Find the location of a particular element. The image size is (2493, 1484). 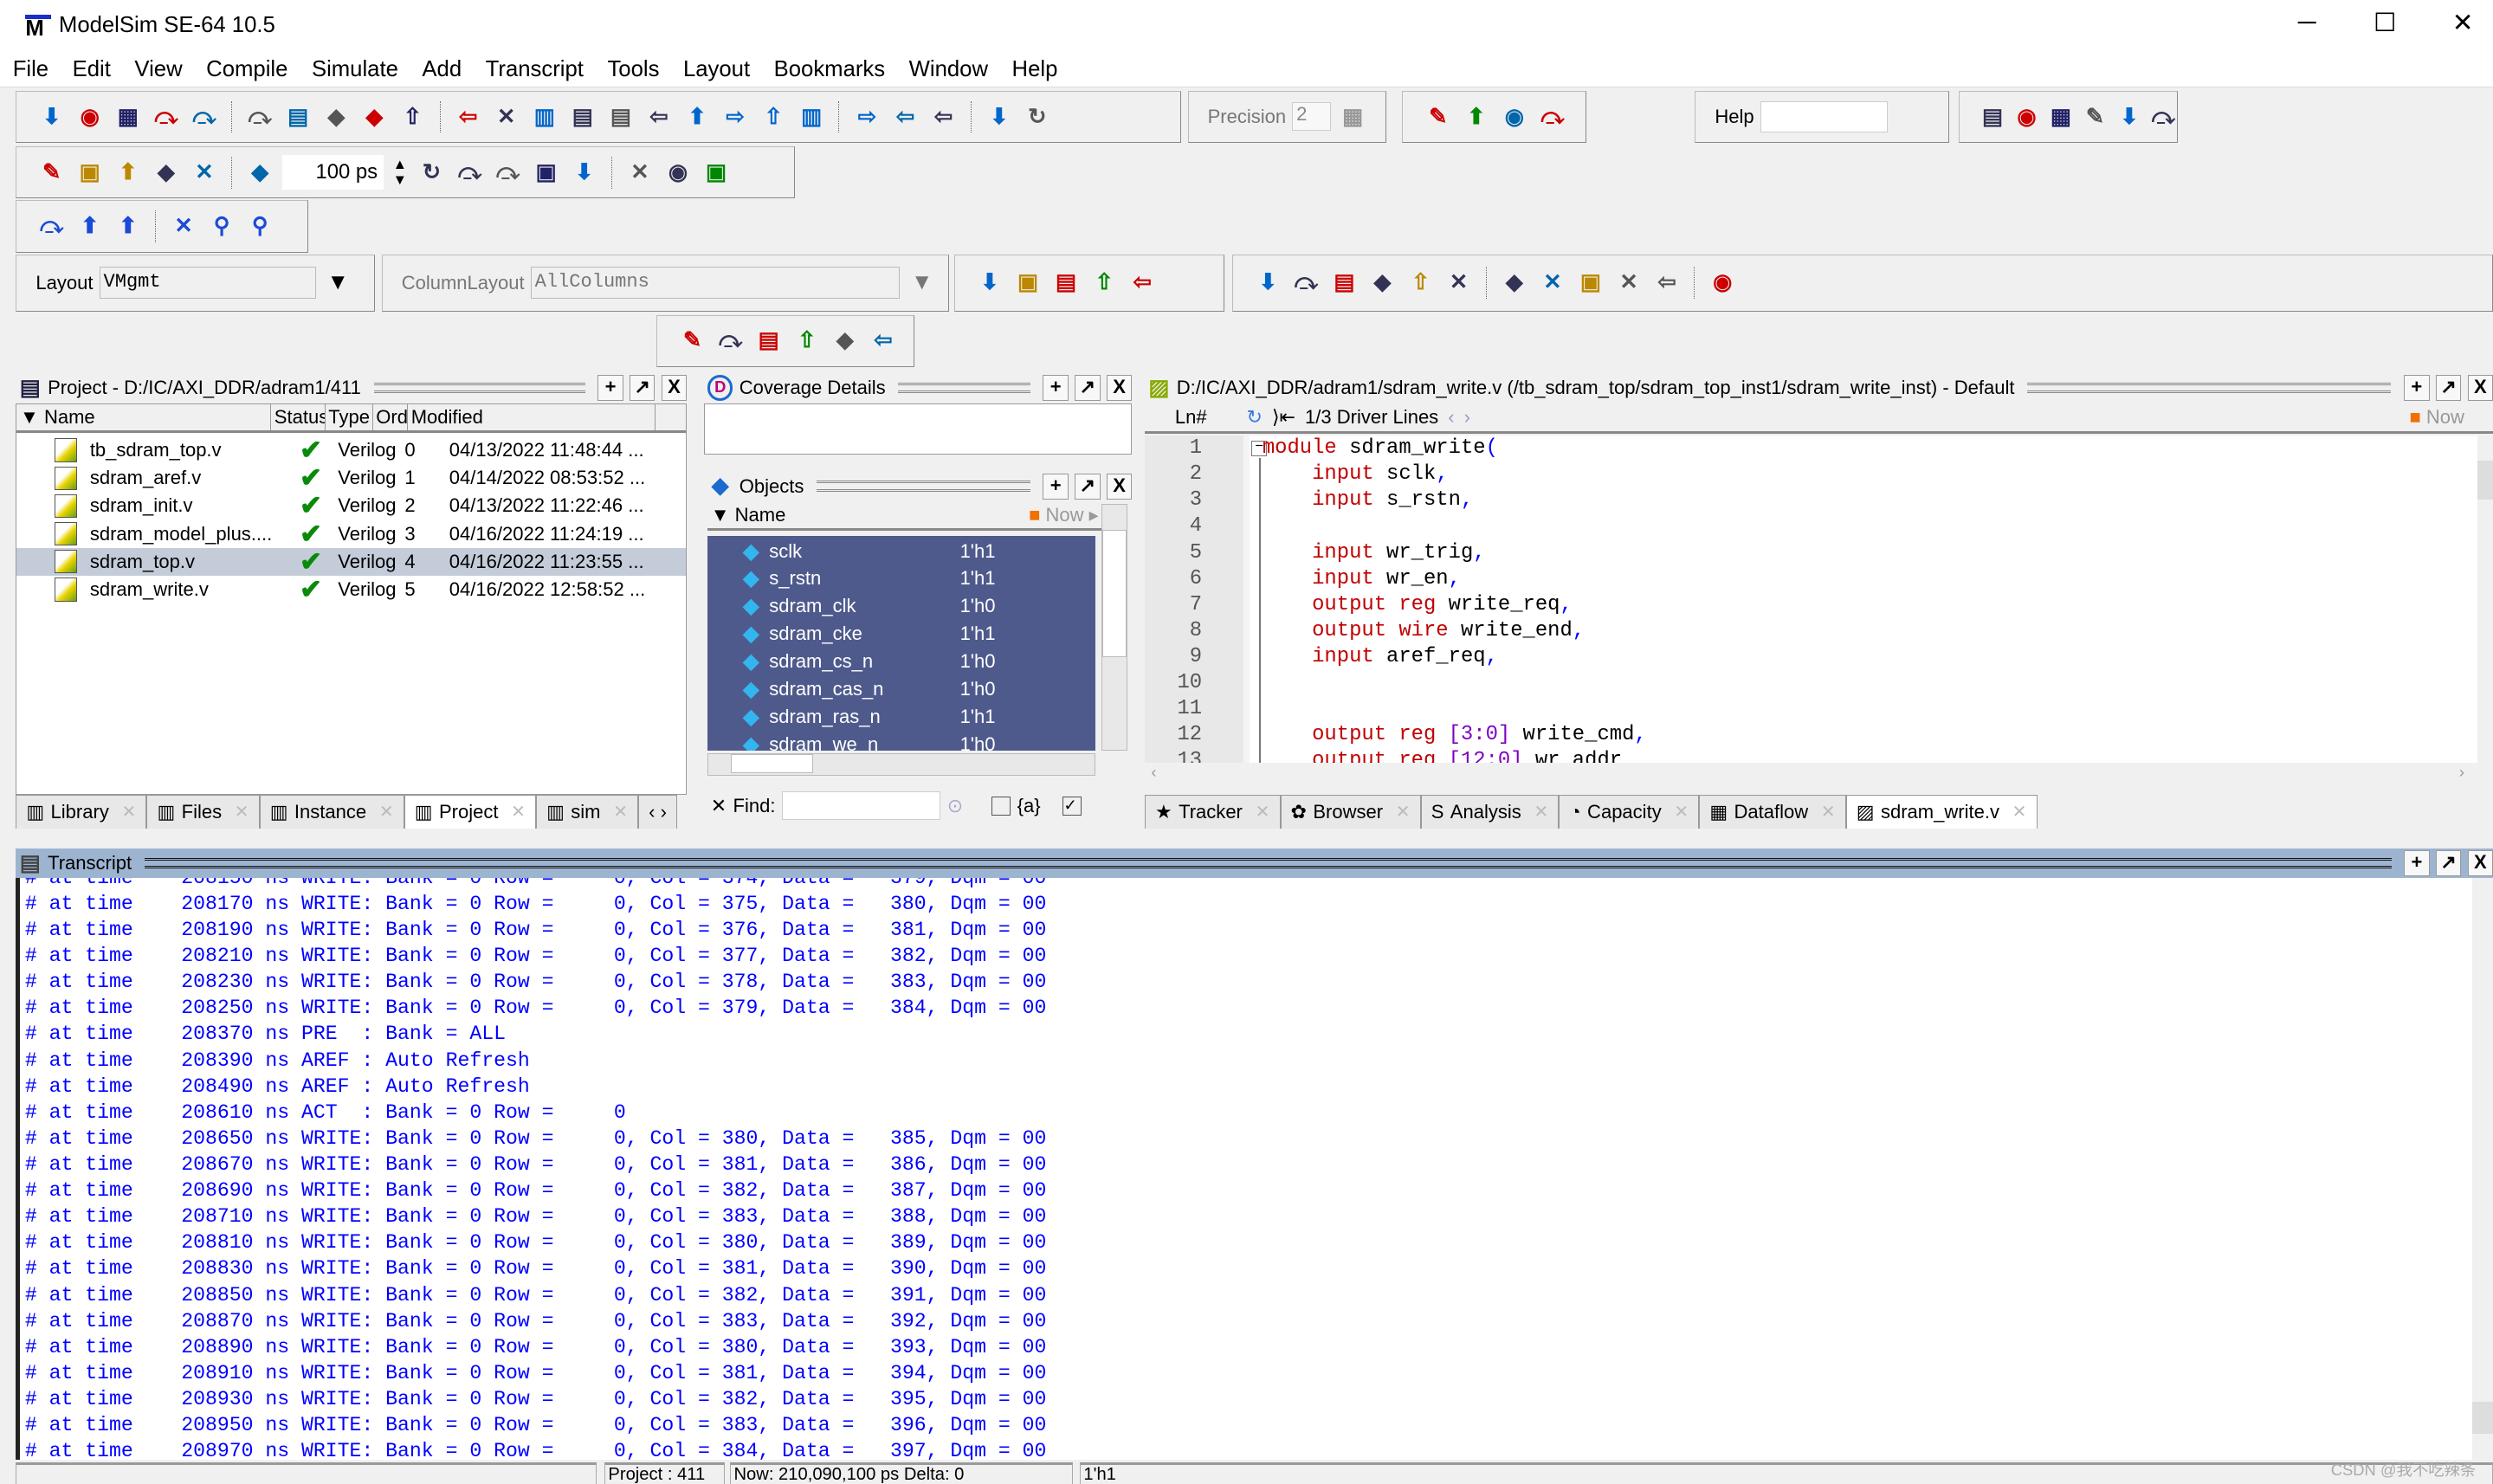

driver-lines-icon: ⟩⇤ is located at coordinates (1283, 417).